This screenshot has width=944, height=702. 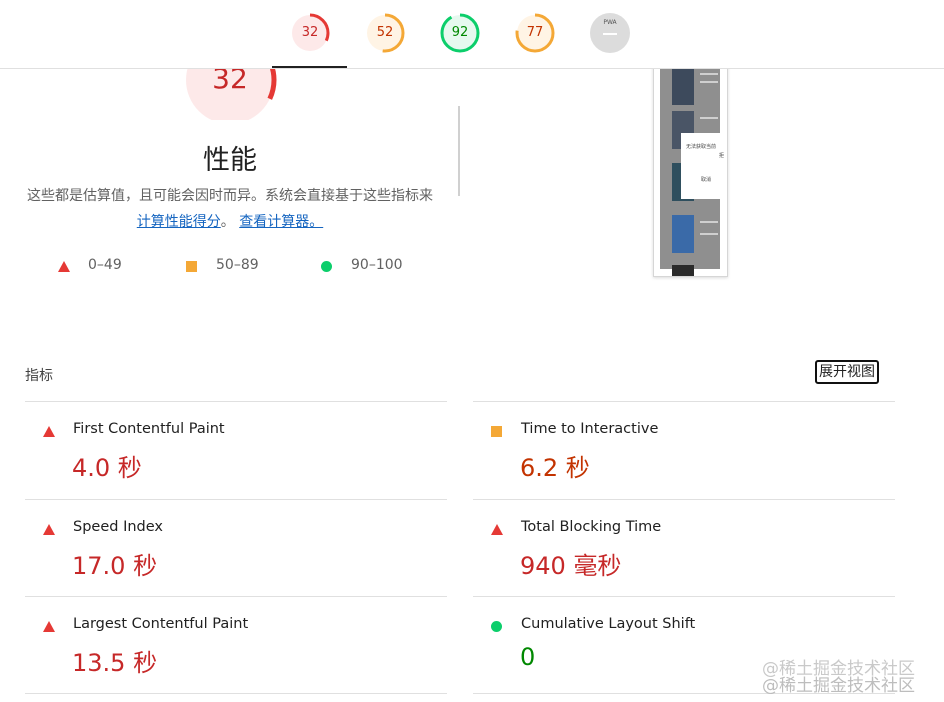 I want to click on metric-label: Total Blocking Time, so click(x=591, y=527).